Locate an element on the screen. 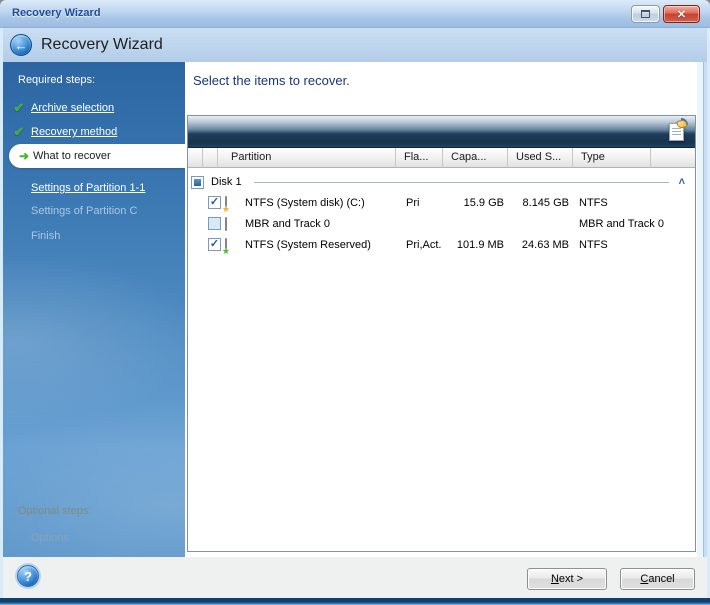 This screenshot has width=710, height=605. sidebar-item-settings-partition-1-1: Settings of Partition 1-1 is located at coordinates (94, 188).